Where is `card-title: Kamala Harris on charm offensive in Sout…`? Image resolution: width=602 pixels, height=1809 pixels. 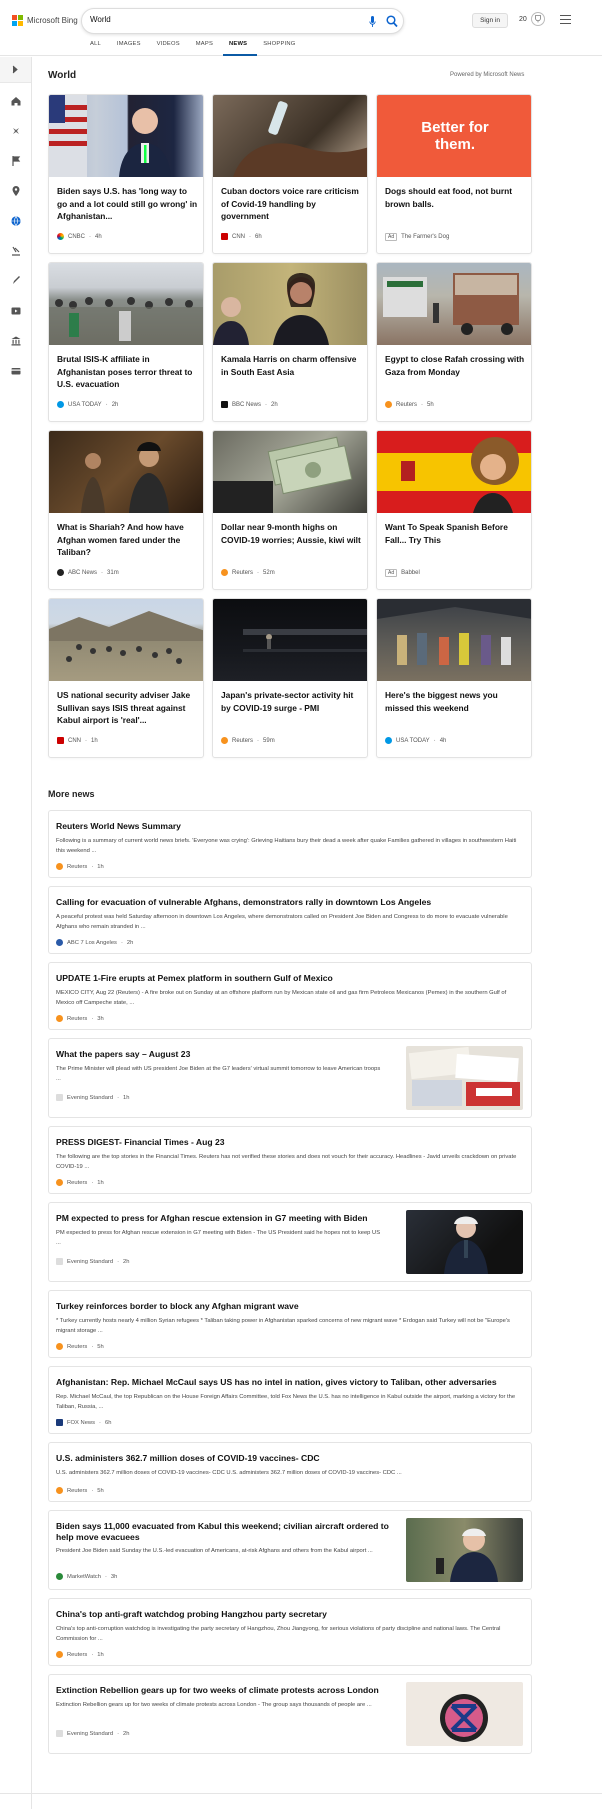 card-title: Kamala Harris on charm offensive in Sout… is located at coordinates (292, 365).